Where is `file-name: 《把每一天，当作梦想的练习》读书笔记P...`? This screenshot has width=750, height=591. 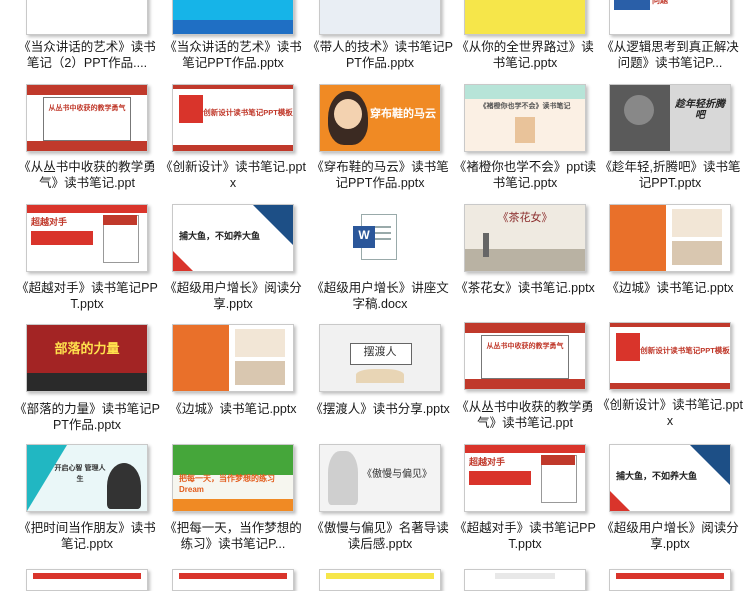 file-name: 《把每一天，当作梦想的练习》读书笔记P... is located at coordinates (233, 536).